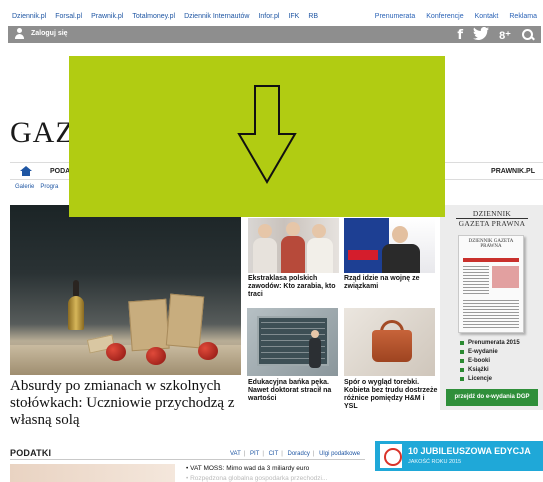  I want to click on link-reklama: Reklama, so click(523, 16).